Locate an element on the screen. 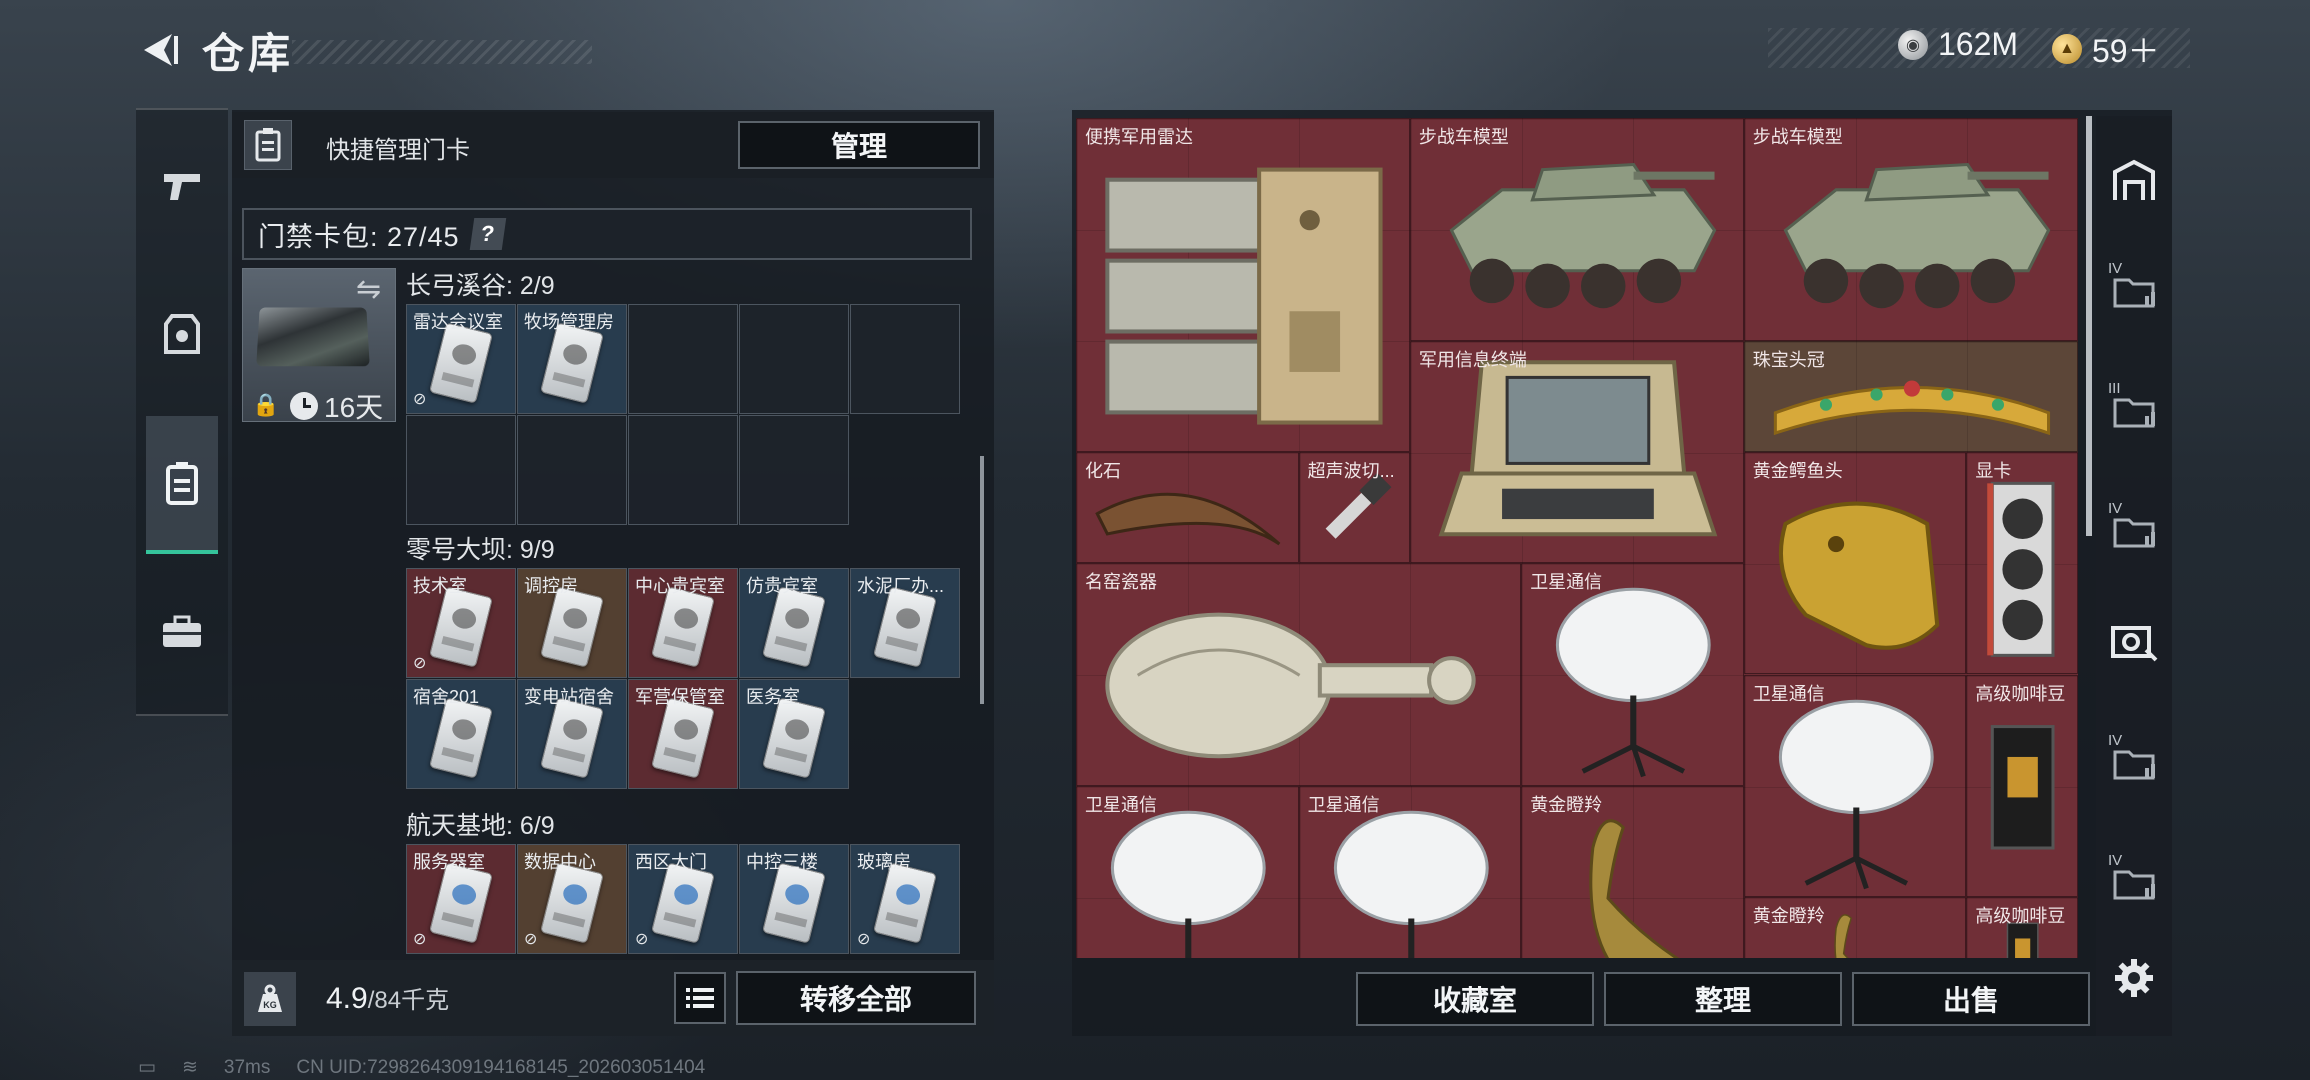  back-button is located at coordinates (160, 50).